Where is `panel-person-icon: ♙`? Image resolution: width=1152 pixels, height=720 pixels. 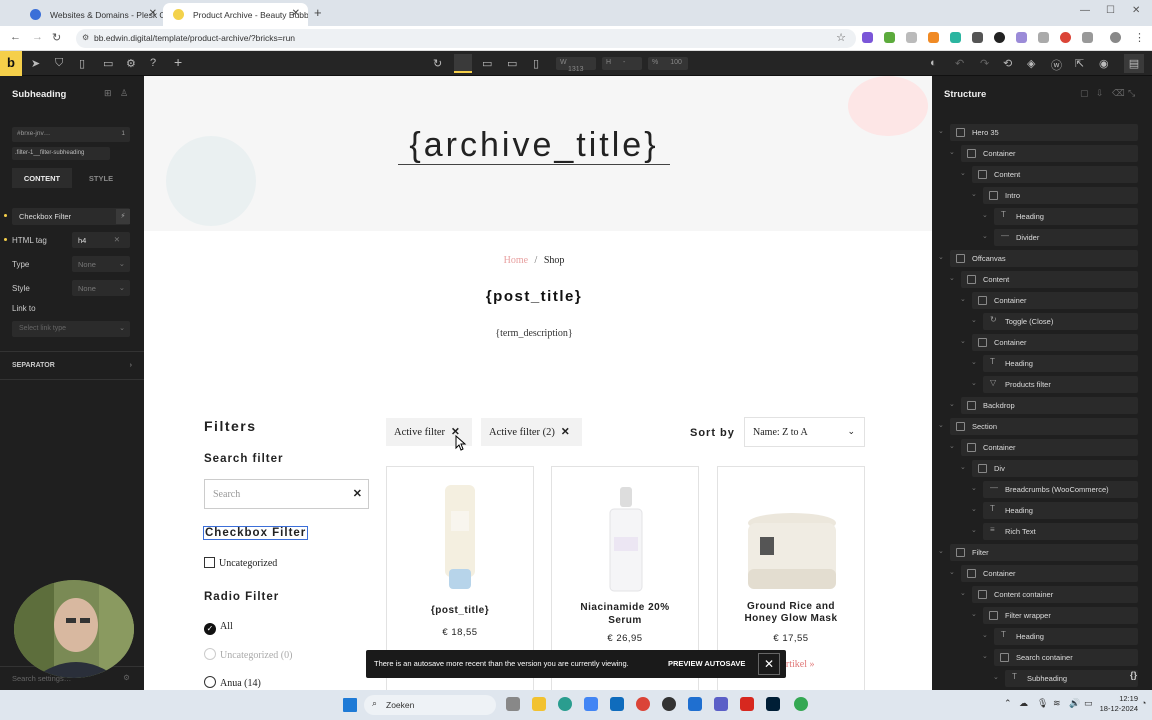 panel-person-icon: ♙ is located at coordinates (124, 93).